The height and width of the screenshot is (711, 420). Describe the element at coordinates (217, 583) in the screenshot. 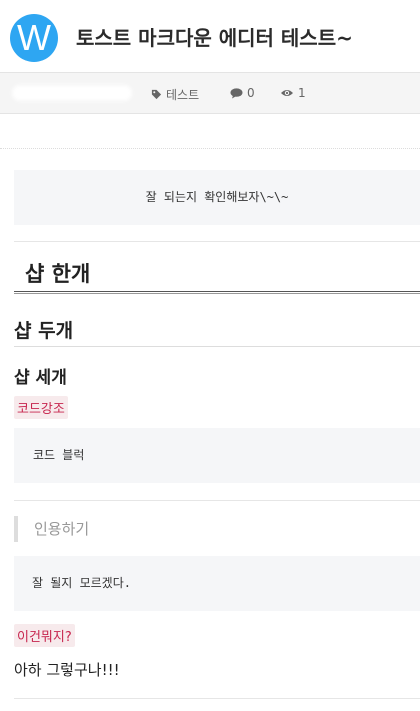

I see `preformatted-block: 잘 될지 모르겠다.` at that location.